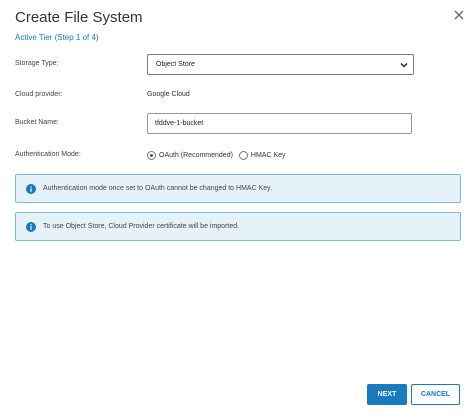  Describe the element at coordinates (404, 65) in the screenshot. I see `chevron-down-icon` at that location.